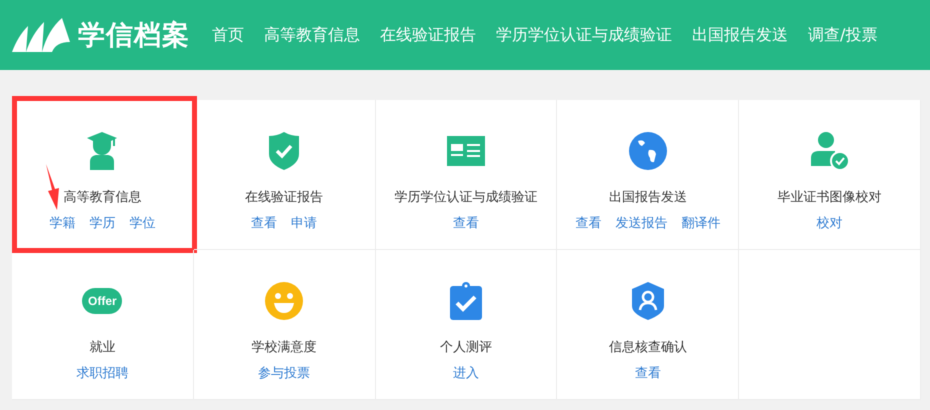 This screenshot has height=410, width=930. What do you see at coordinates (829, 223) in the screenshot?
I see `tile-link: 校对` at bounding box center [829, 223].